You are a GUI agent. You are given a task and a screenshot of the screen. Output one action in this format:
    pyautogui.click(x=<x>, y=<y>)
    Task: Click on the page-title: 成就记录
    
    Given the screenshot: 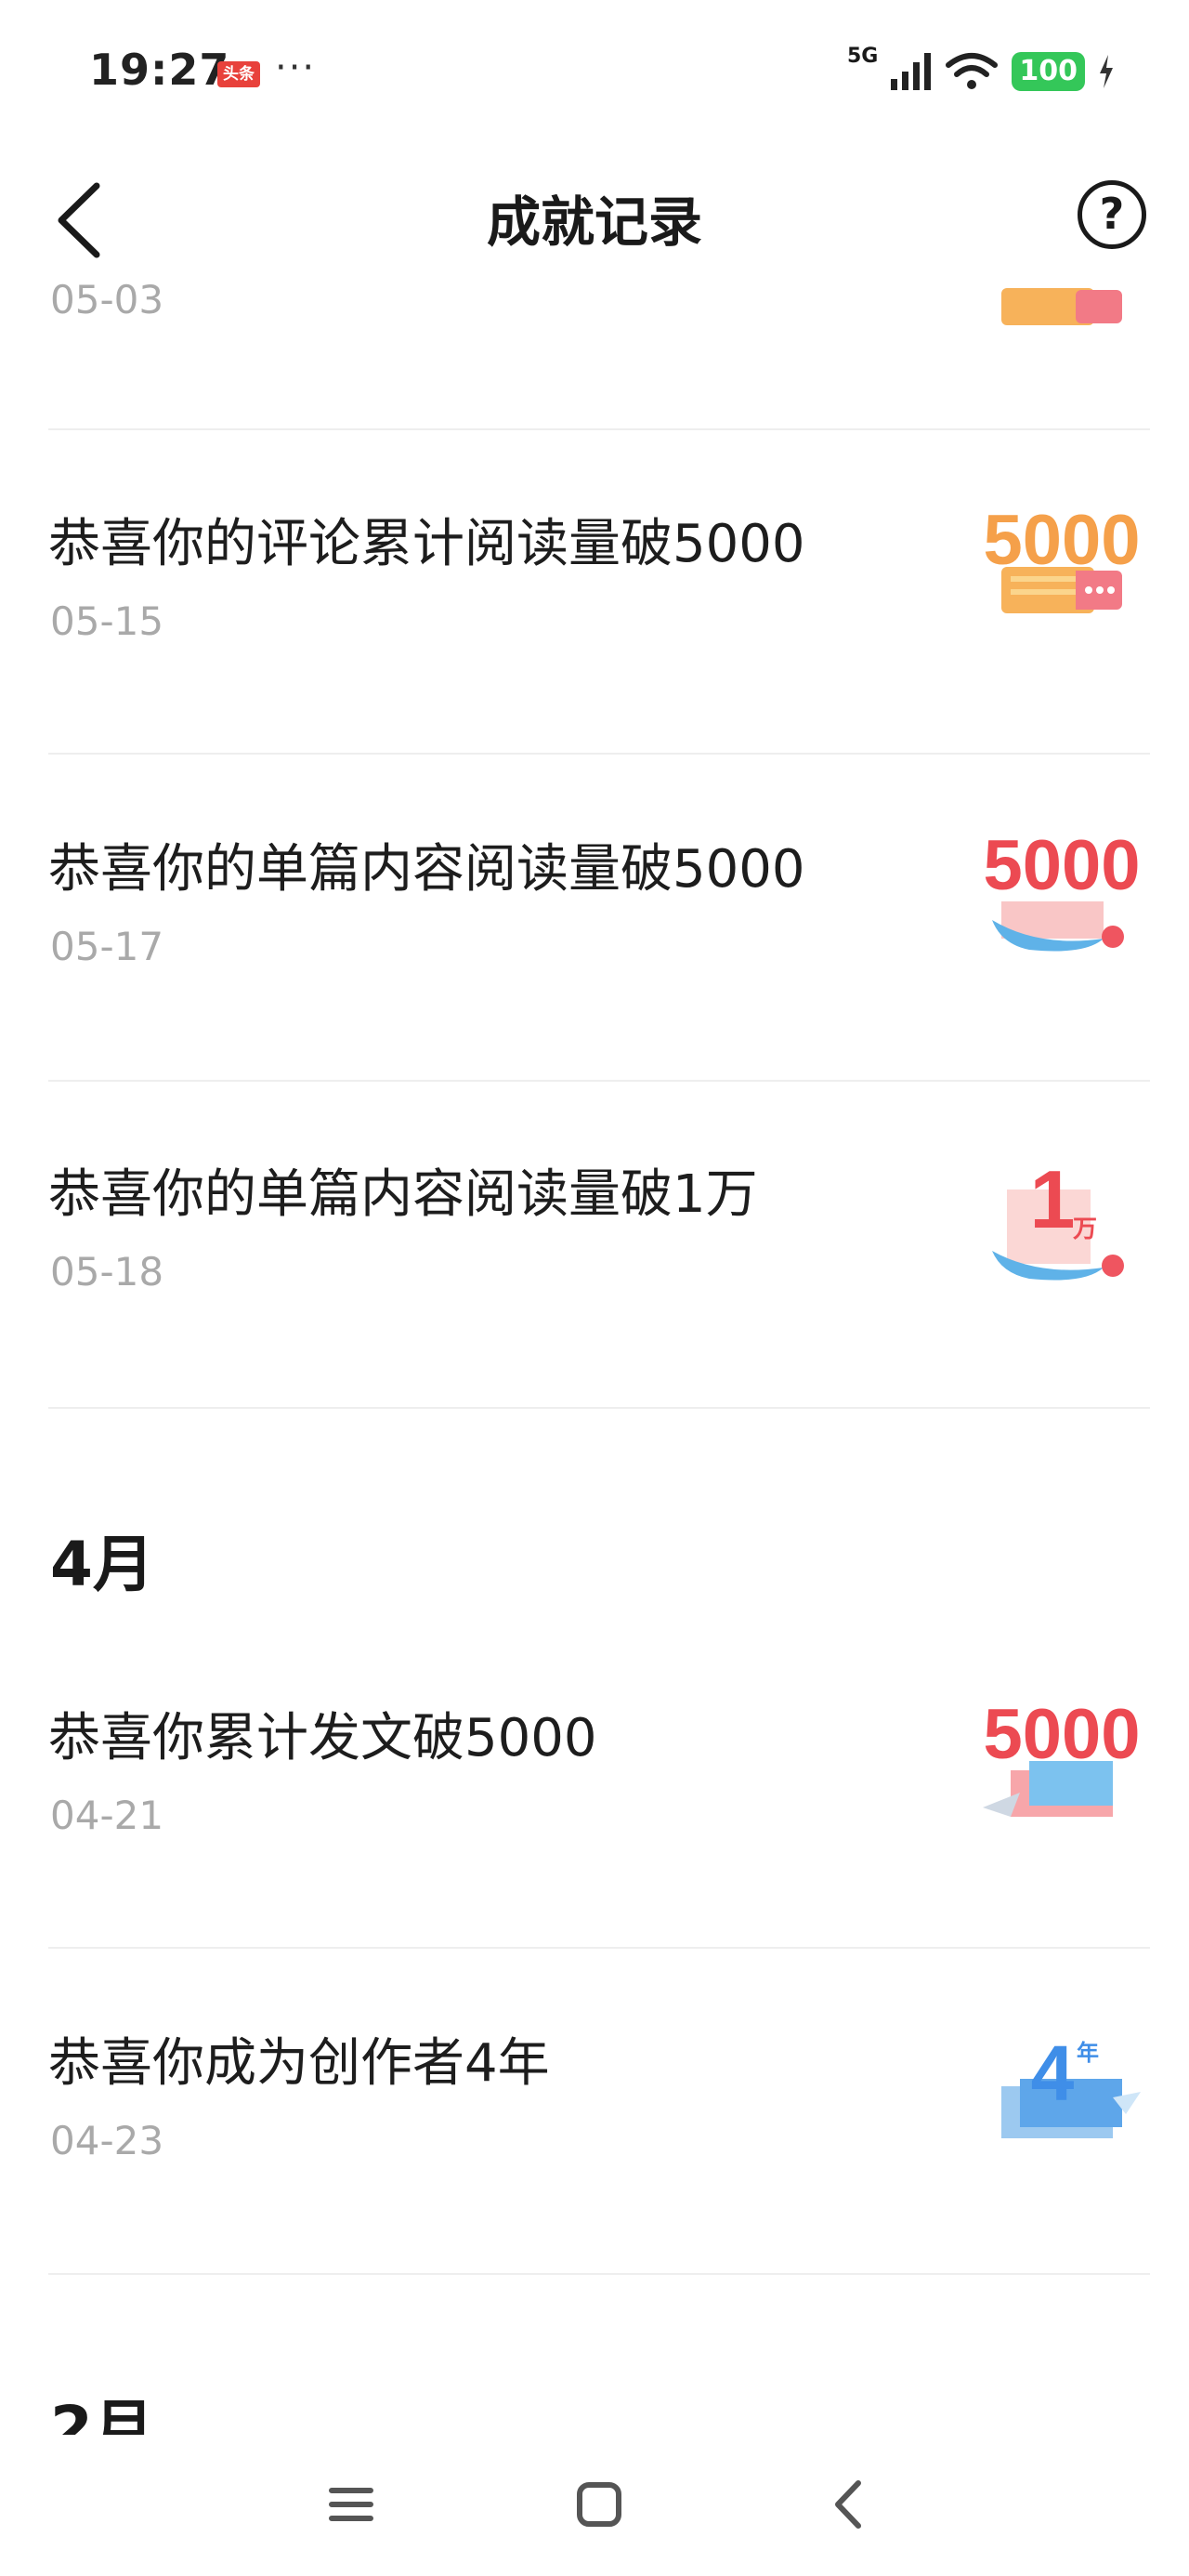 What is the action you would take?
    pyautogui.click(x=594, y=222)
    